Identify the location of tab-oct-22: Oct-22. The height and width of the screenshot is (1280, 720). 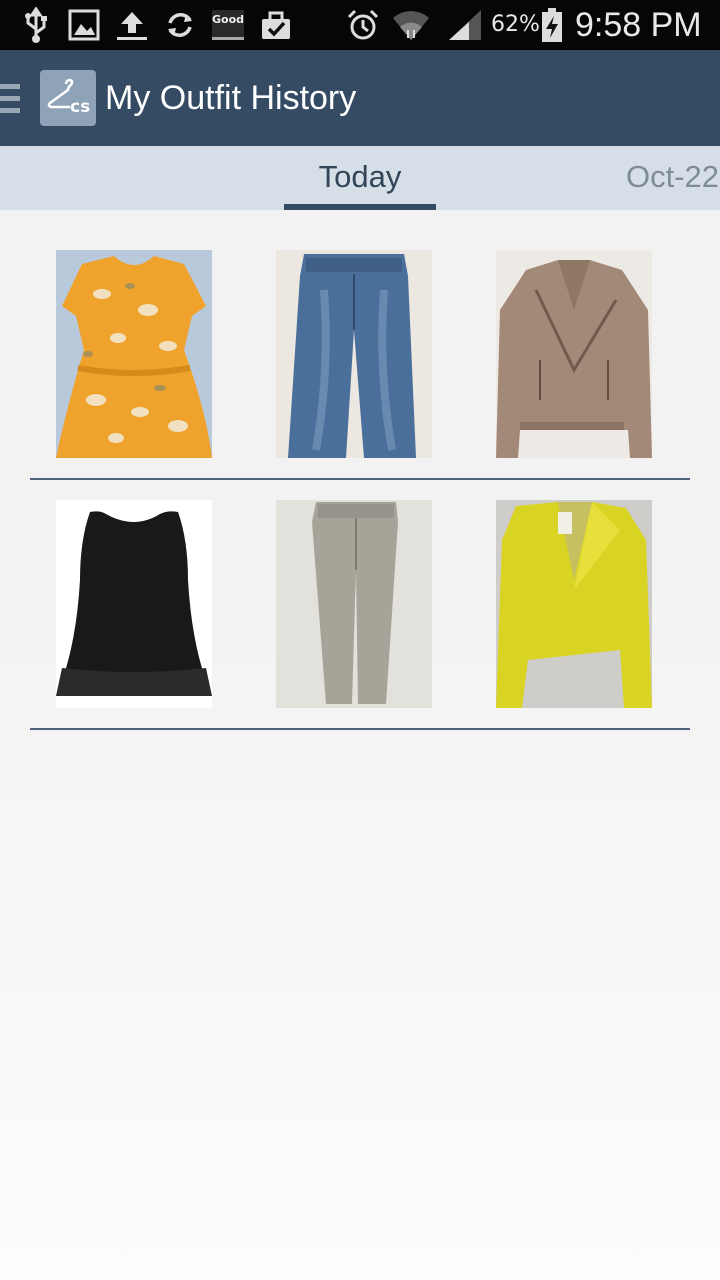
(672, 176).